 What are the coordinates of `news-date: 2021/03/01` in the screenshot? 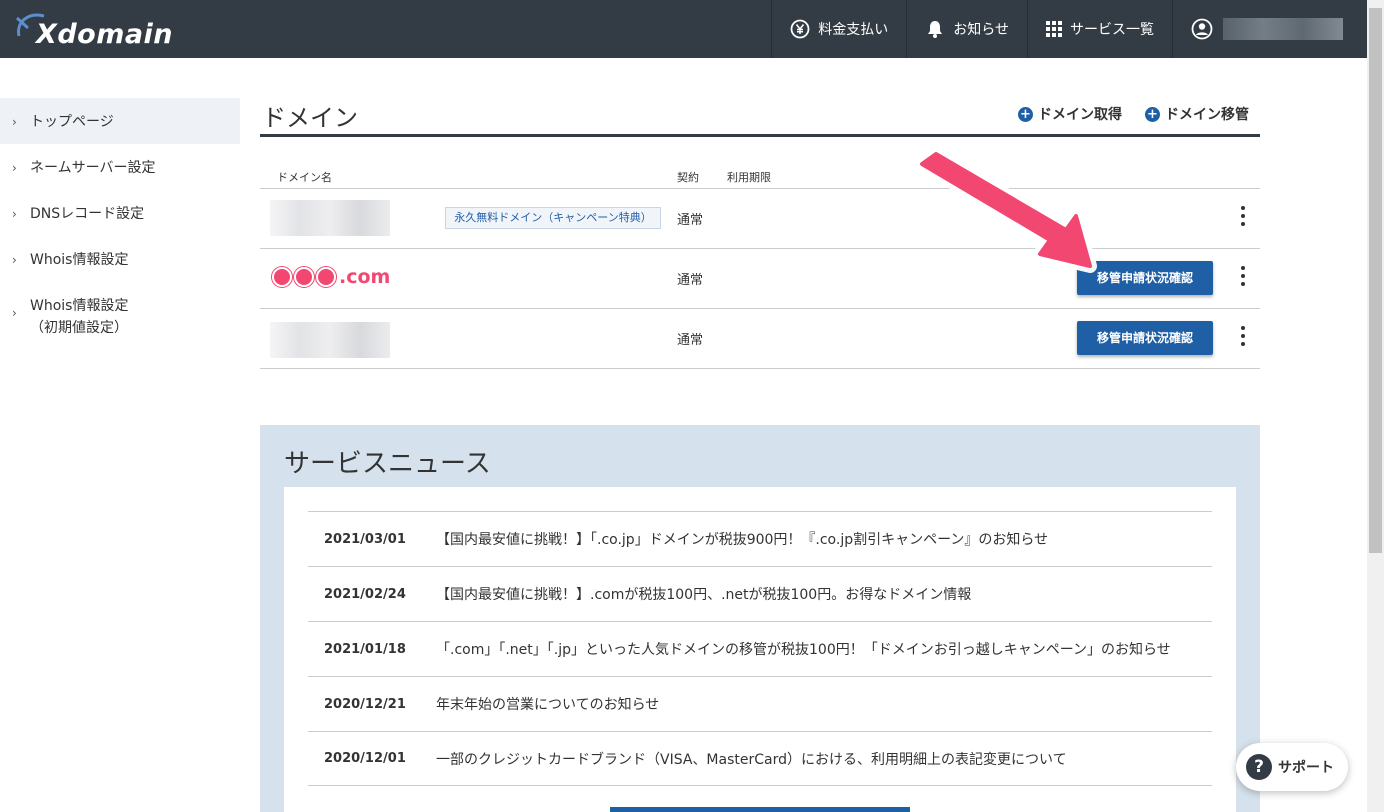 It's located at (365, 539).